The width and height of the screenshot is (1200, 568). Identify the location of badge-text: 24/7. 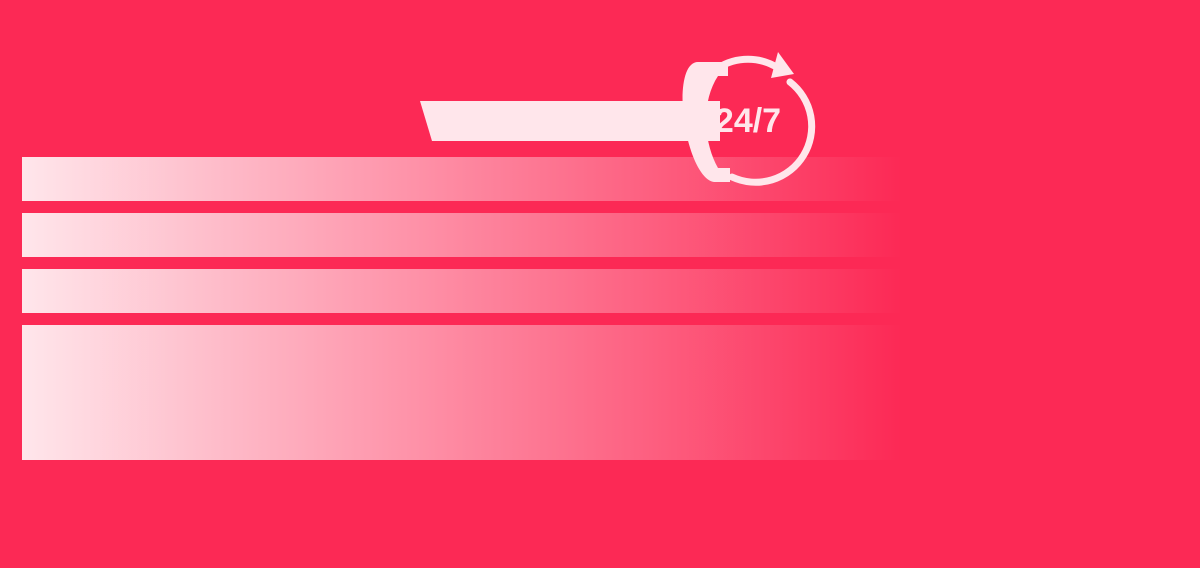
(748, 121).